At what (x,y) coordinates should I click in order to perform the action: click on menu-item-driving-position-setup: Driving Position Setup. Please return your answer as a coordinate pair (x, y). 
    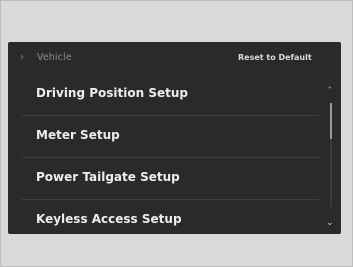
    Looking at the image, I should click on (165, 94).